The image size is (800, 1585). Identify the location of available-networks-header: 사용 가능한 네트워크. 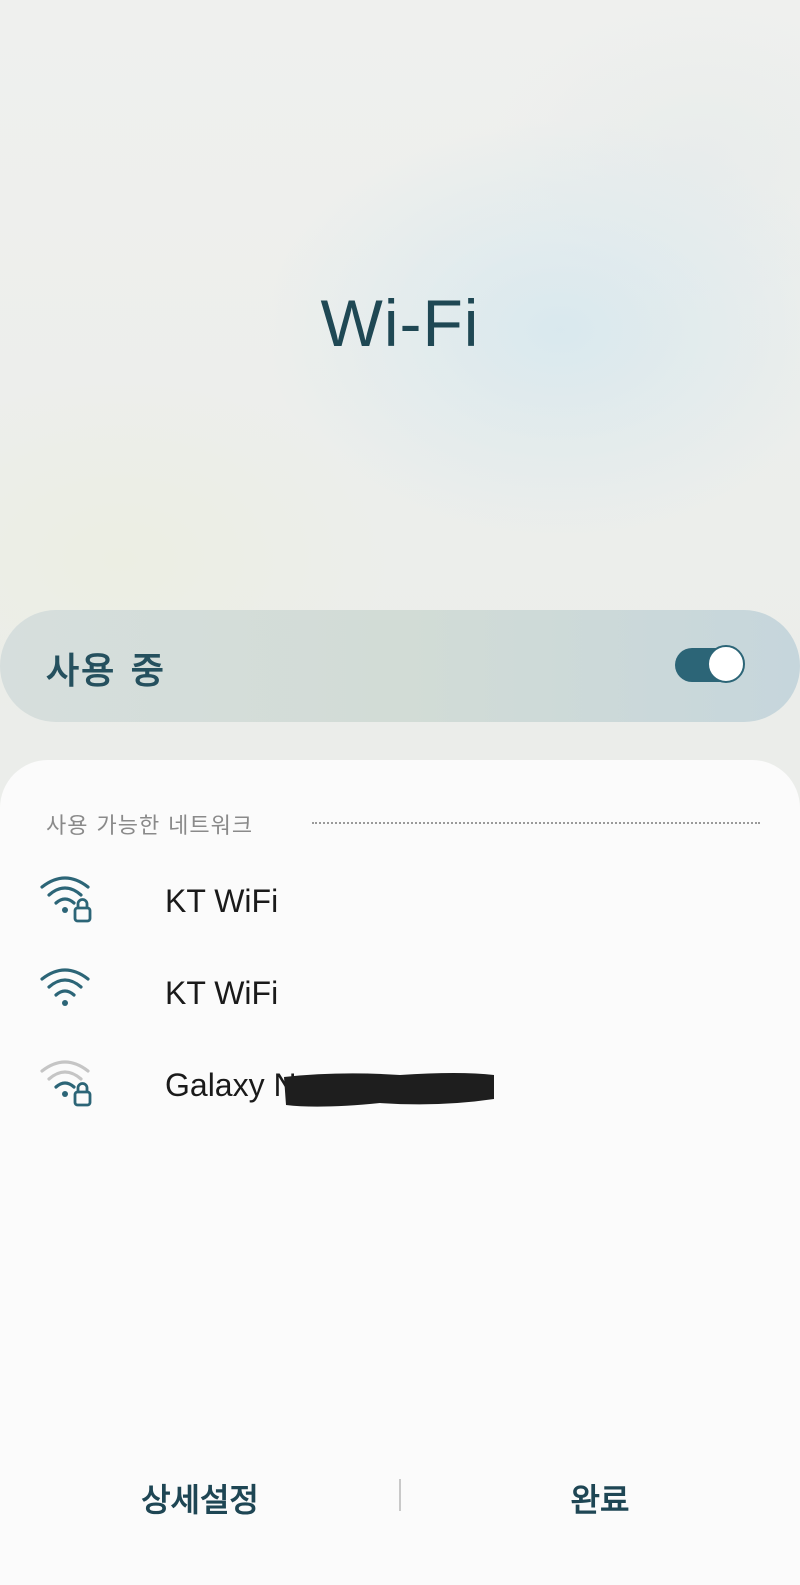
(403, 823).